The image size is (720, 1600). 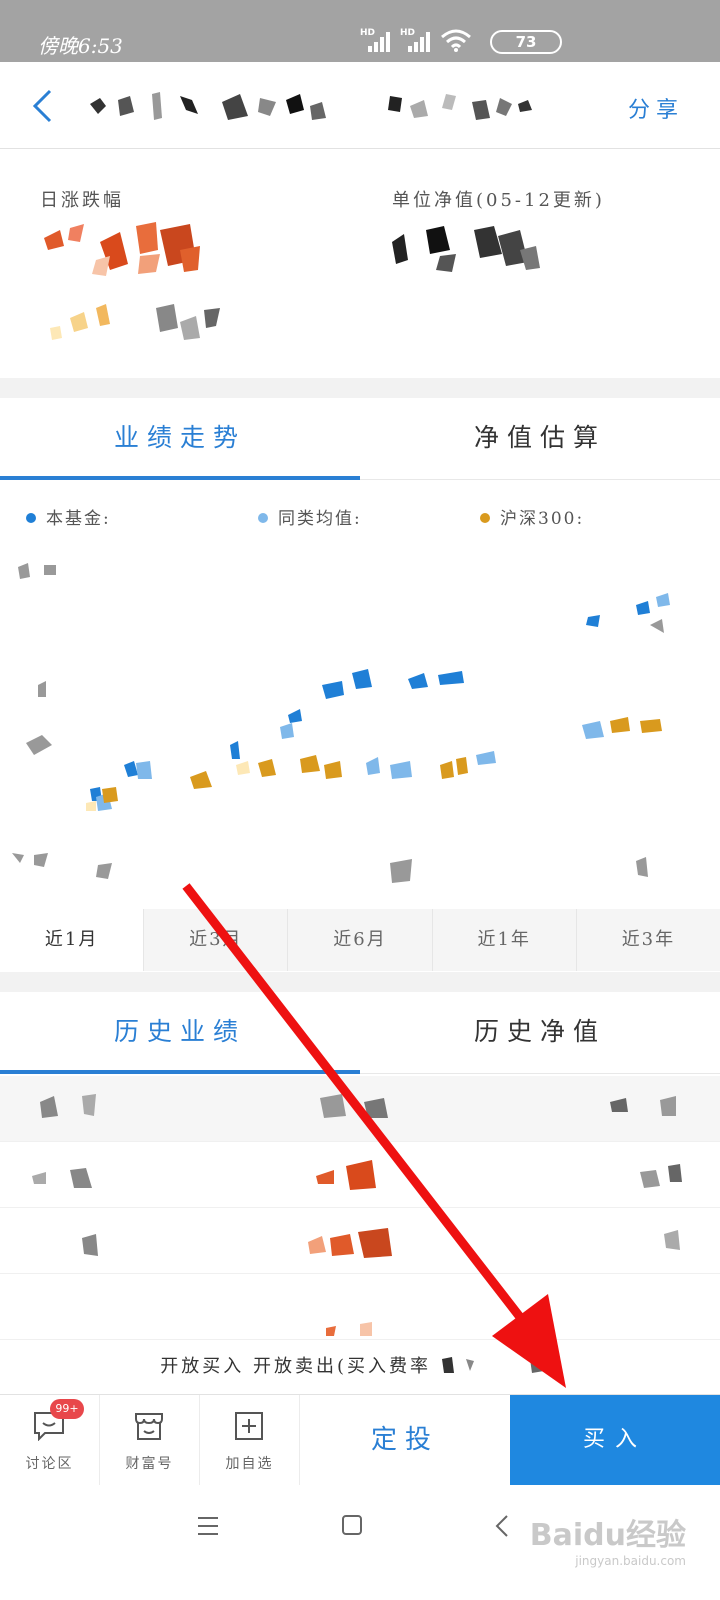 What do you see at coordinates (607, 1543) in the screenshot?
I see `watermark-logo: Baidu经验 jingyan.baidu.com` at bounding box center [607, 1543].